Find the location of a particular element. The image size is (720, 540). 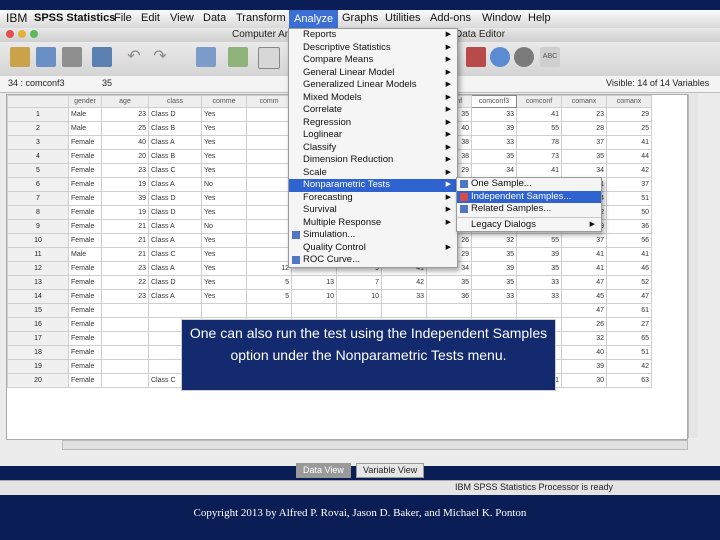

table-cell: Class B is located at coordinates (175, 156).